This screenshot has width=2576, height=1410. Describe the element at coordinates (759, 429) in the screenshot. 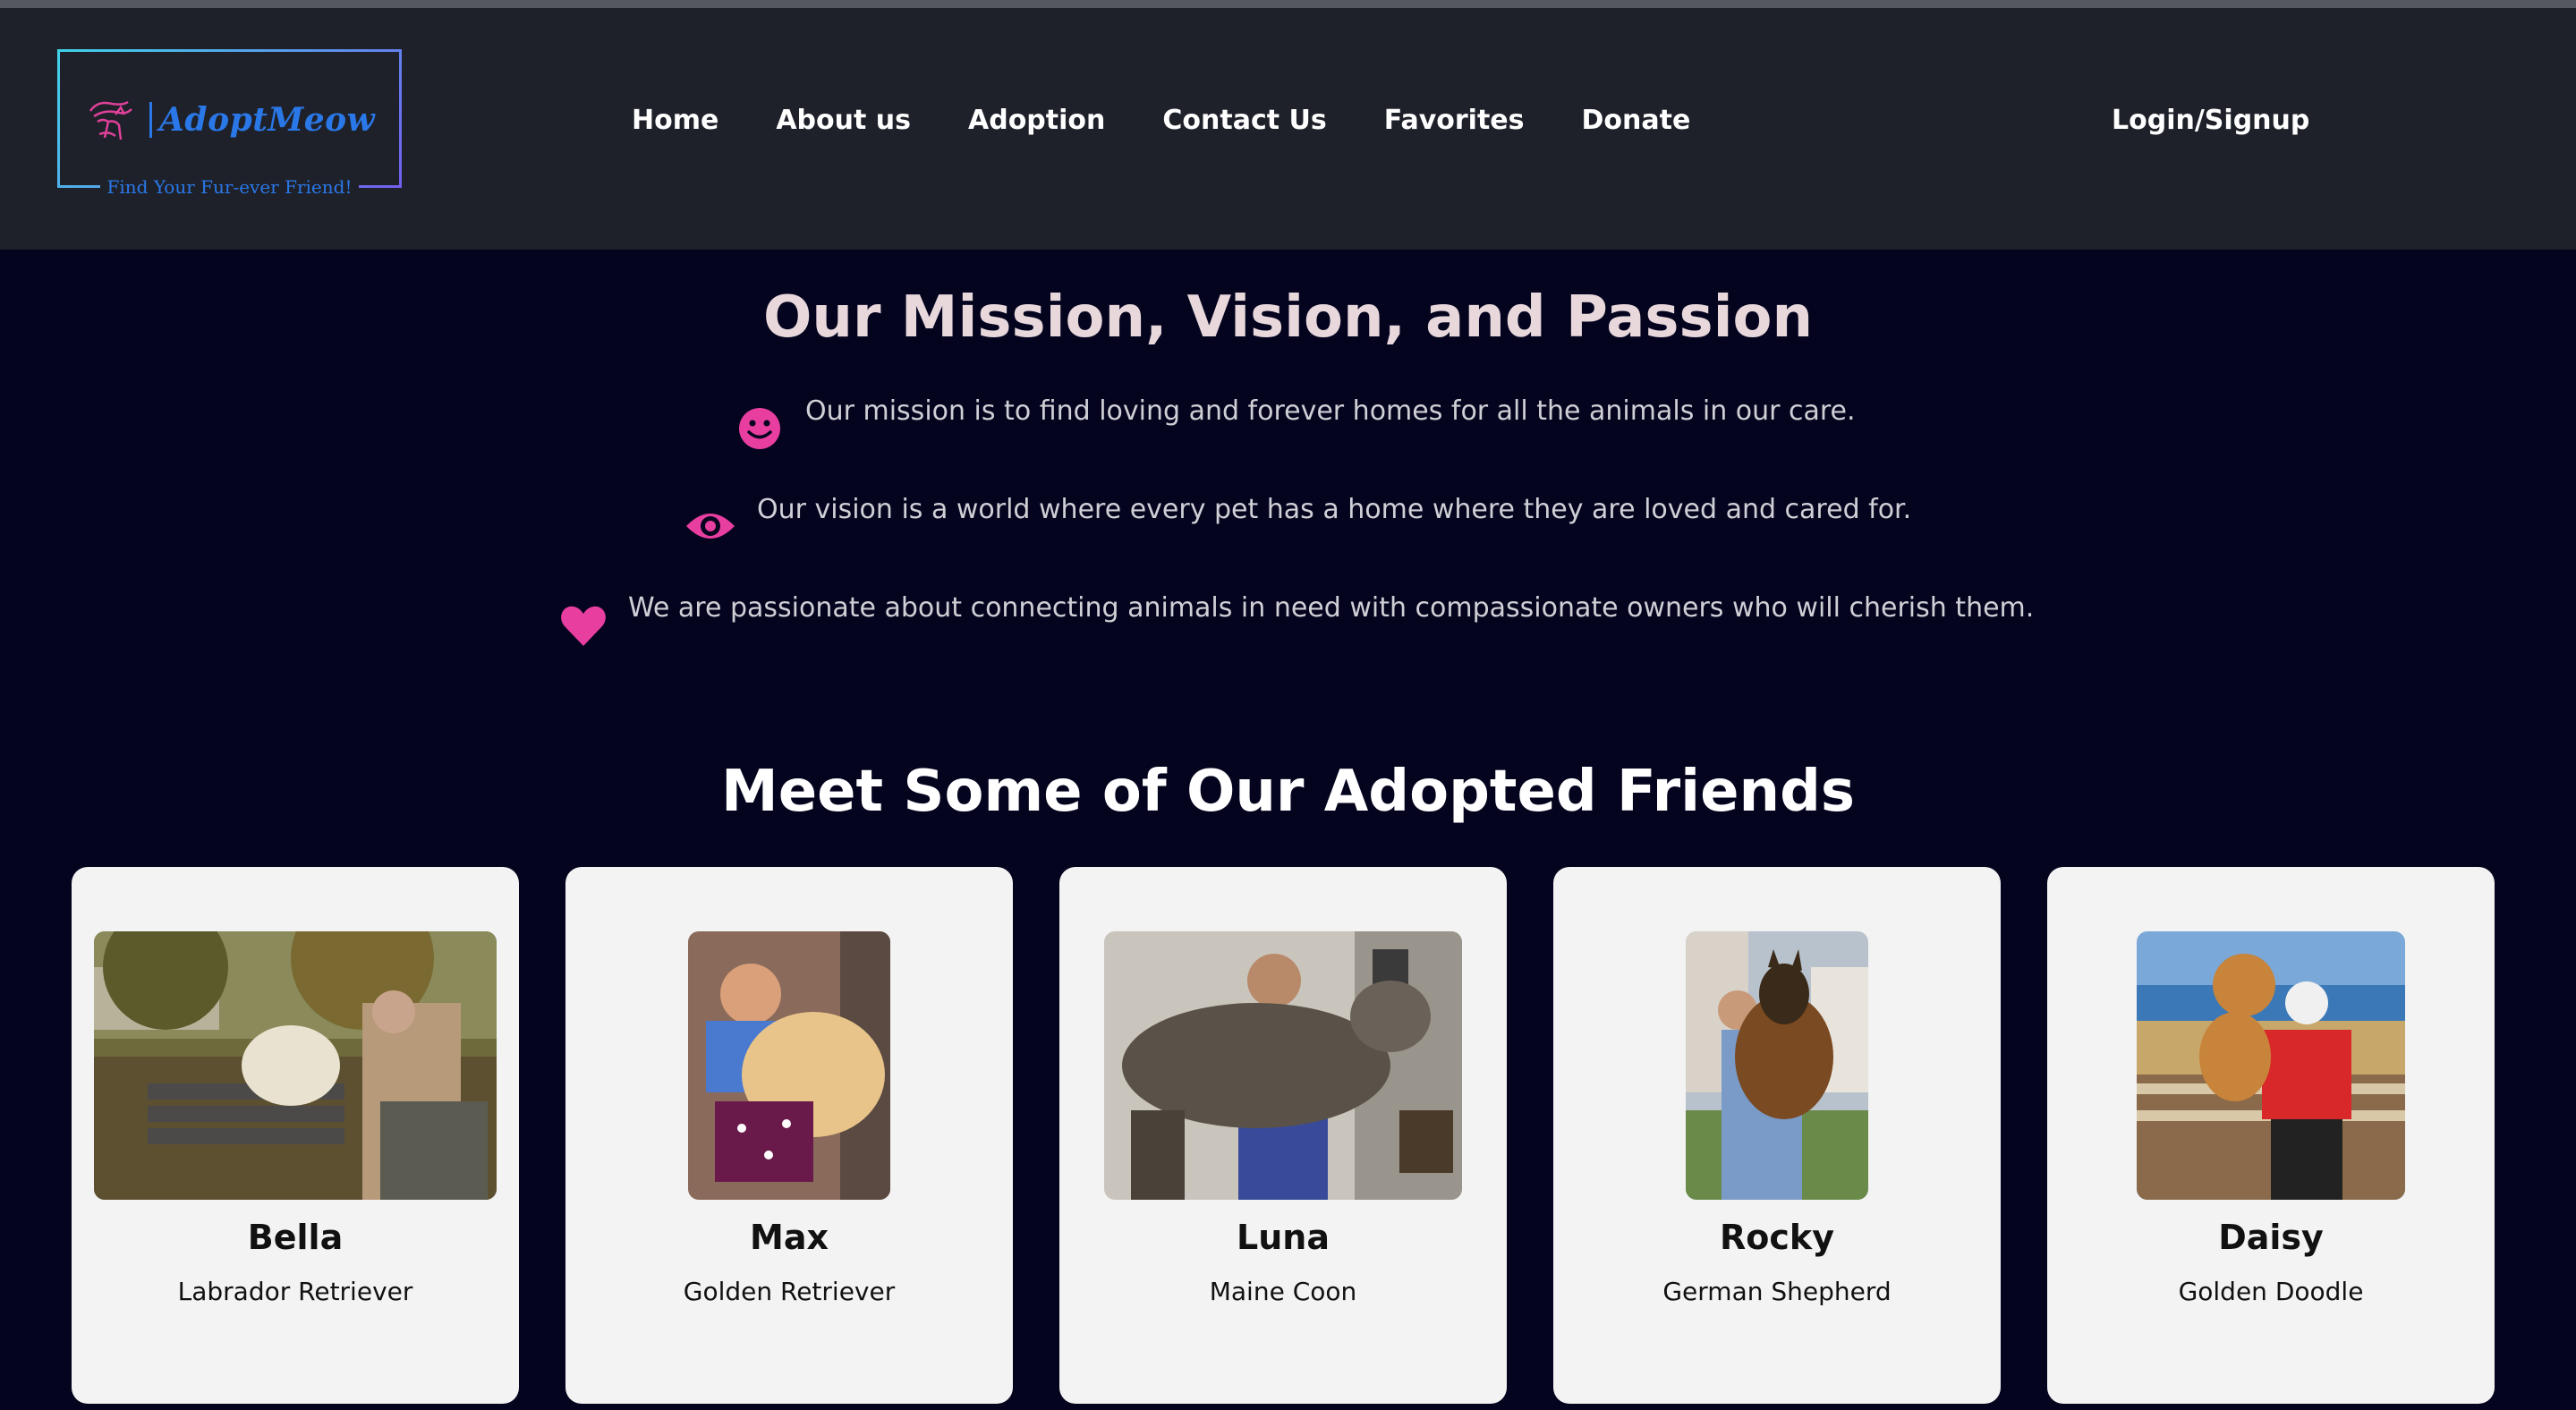

I see `smile-icon` at that location.